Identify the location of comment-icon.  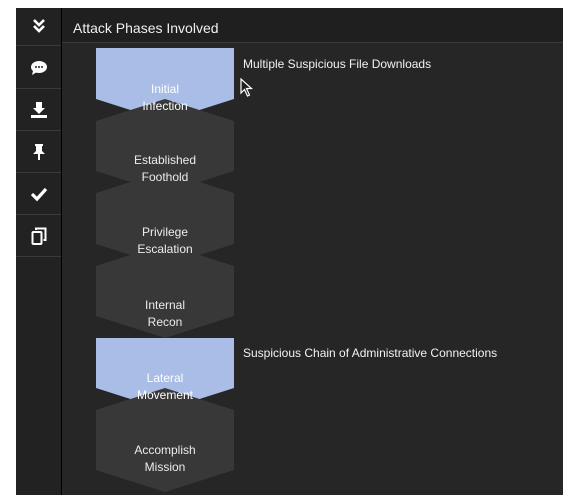
(38, 68).